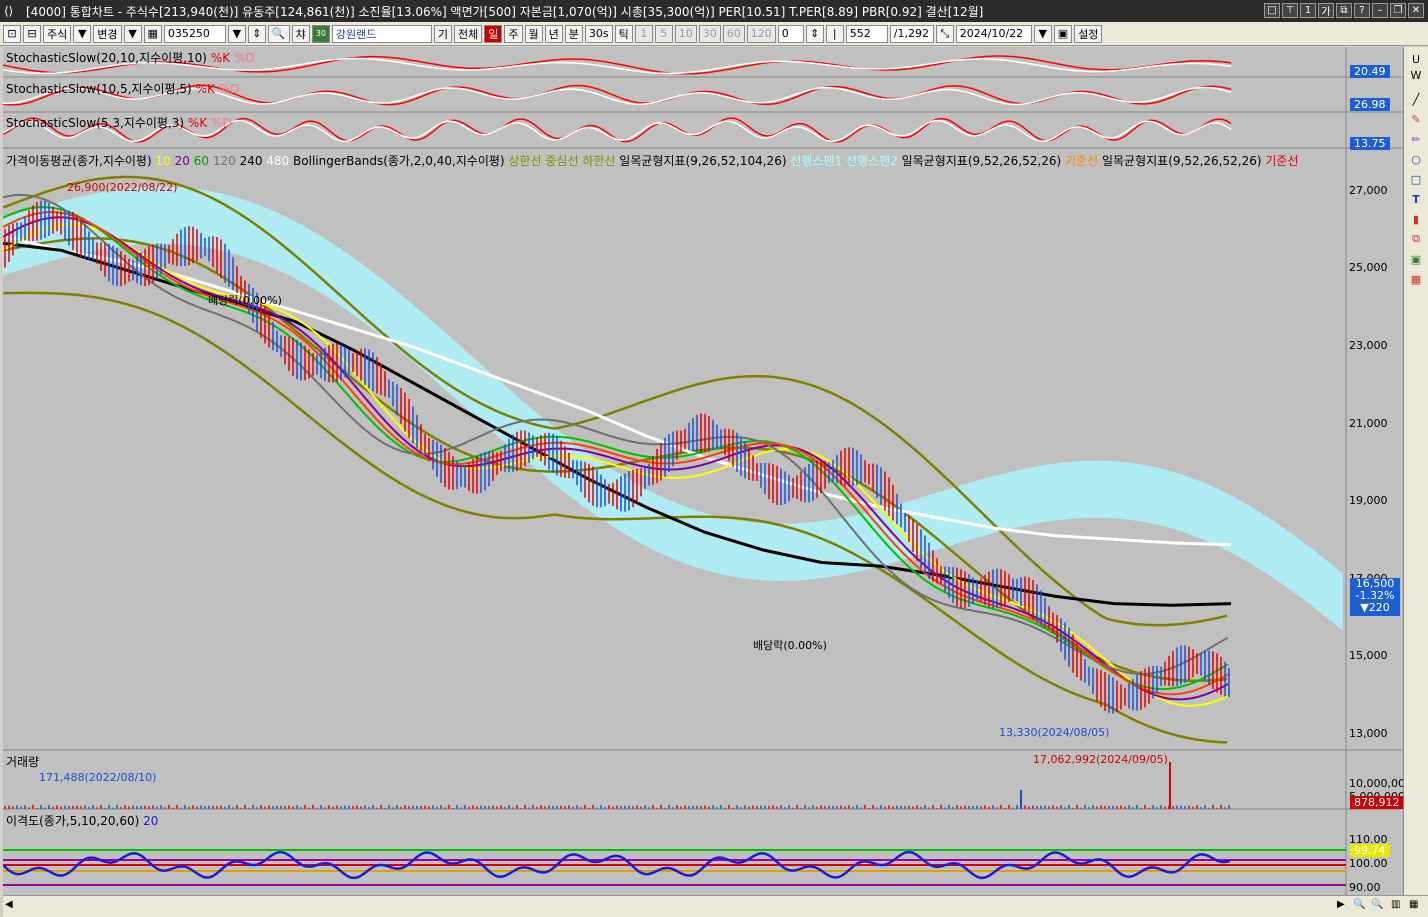 This screenshot has height=917, width=1428. Describe the element at coordinates (130, 58) in the screenshot. I see `stoch1-label: StochasticSlow(20,10,지수이평,10) %K %D` at that location.